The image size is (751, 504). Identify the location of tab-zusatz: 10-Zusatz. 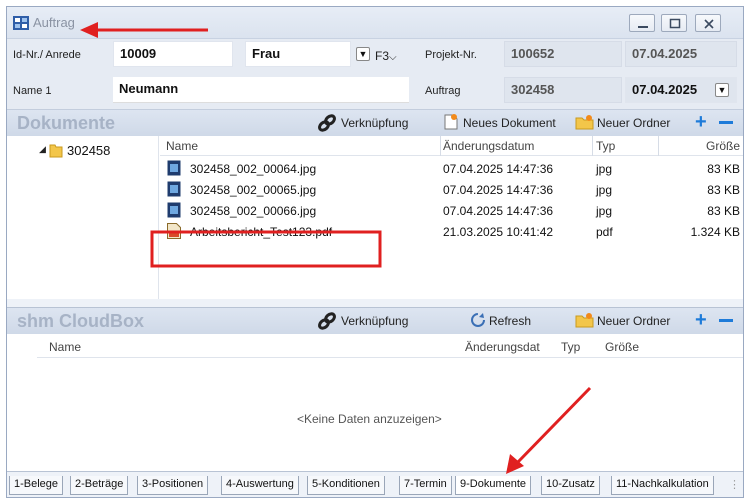
(570, 485).